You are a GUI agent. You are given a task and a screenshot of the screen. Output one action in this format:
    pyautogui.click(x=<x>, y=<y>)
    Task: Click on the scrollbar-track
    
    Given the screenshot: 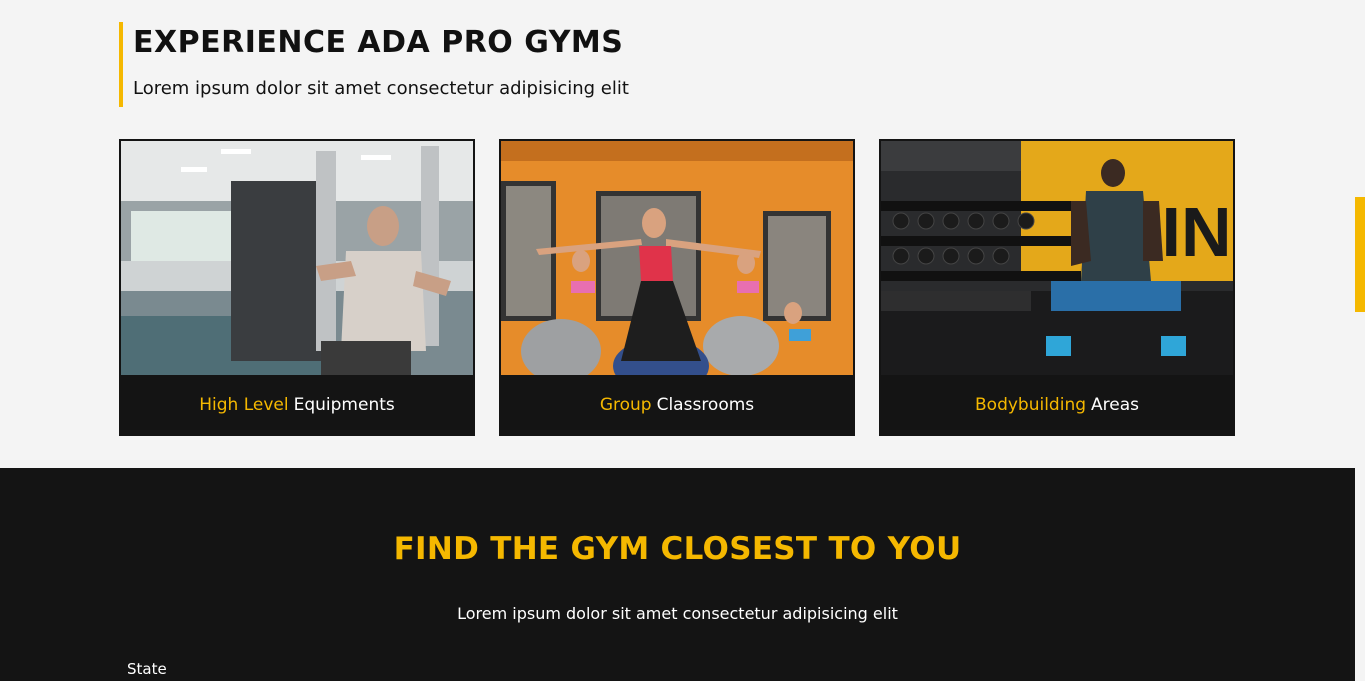 What is the action you would take?
    pyautogui.click(x=1360, y=340)
    